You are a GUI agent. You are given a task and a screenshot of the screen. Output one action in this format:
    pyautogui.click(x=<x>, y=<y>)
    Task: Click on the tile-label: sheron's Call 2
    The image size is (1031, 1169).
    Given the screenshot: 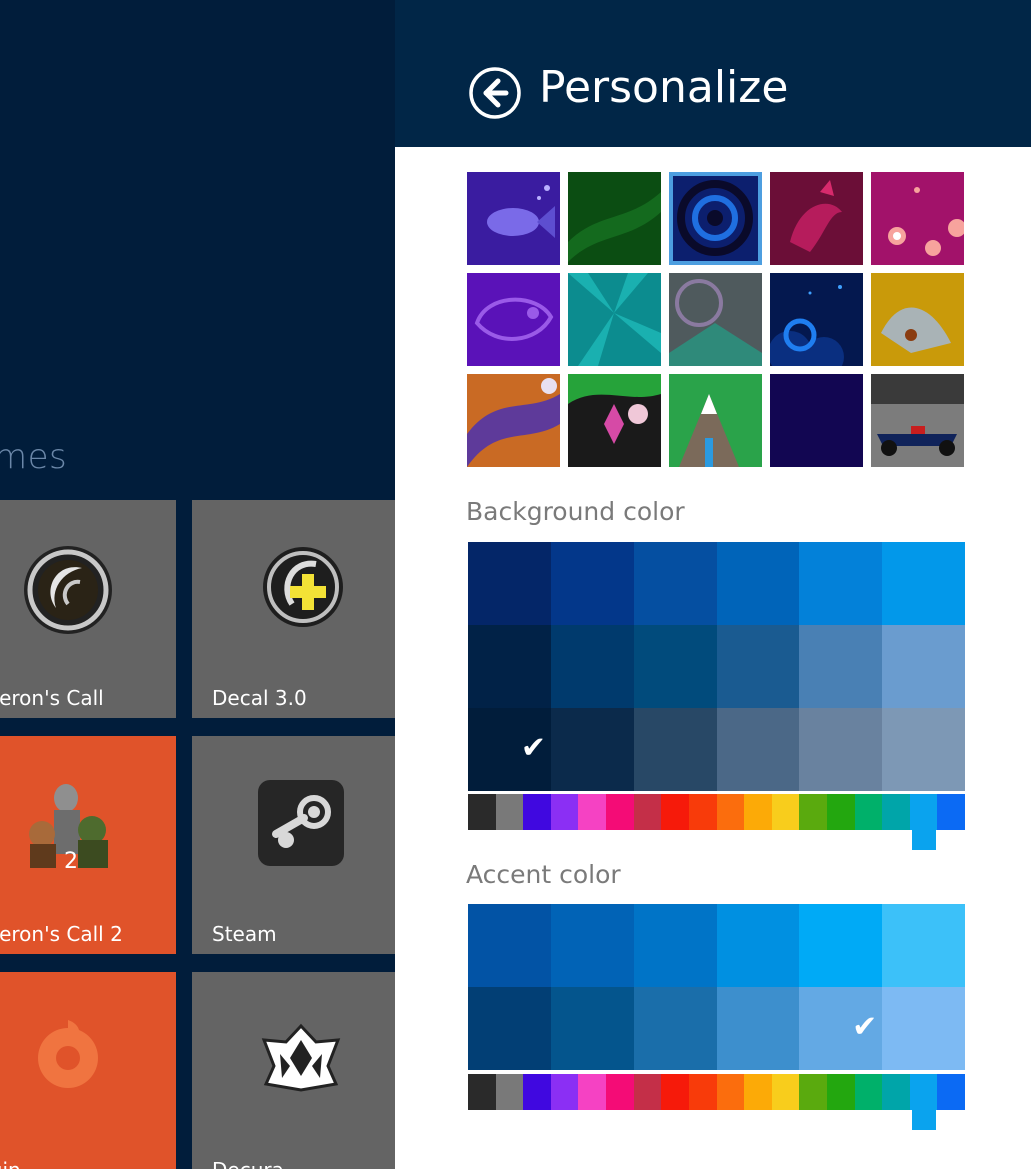 What is the action you would take?
    pyautogui.click(x=61, y=934)
    